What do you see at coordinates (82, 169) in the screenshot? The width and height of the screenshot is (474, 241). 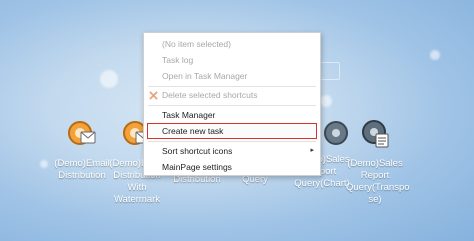 I see `shortcut-label: (Demo)Email Distribution` at bounding box center [82, 169].